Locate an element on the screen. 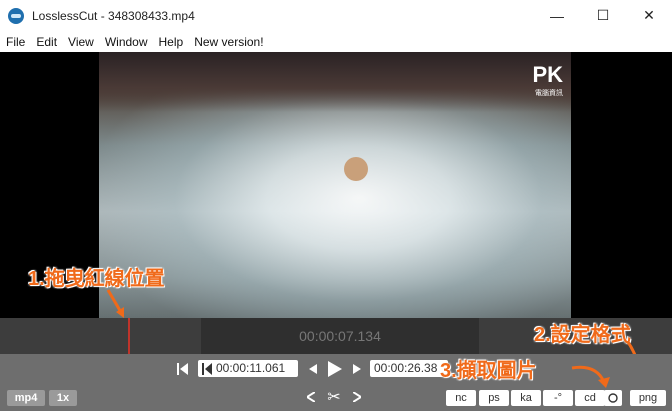 The image size is (672, 411). window-controls: — ☐ ✕ is located at coordinates (603, 15).